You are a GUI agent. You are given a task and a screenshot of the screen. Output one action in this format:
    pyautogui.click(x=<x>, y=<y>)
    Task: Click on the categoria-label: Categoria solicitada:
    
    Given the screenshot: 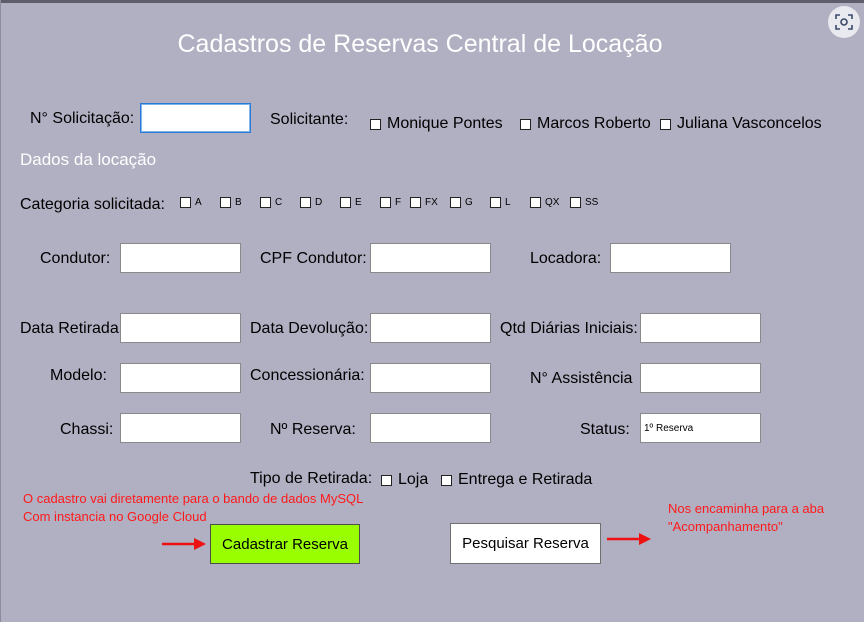 What is the action you would take?
    pyautogui.click(x=92, y=204)
    